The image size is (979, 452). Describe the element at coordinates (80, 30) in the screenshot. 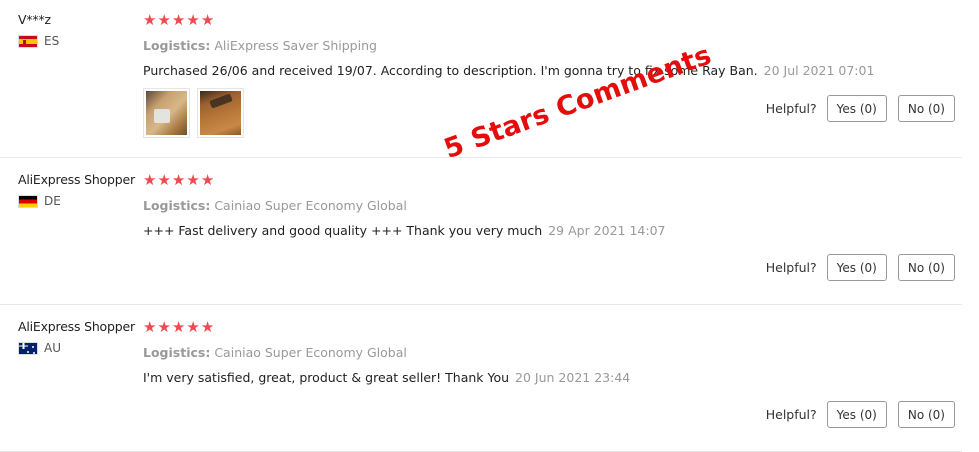

I see `reviewer-info: V***z ES` at that location.